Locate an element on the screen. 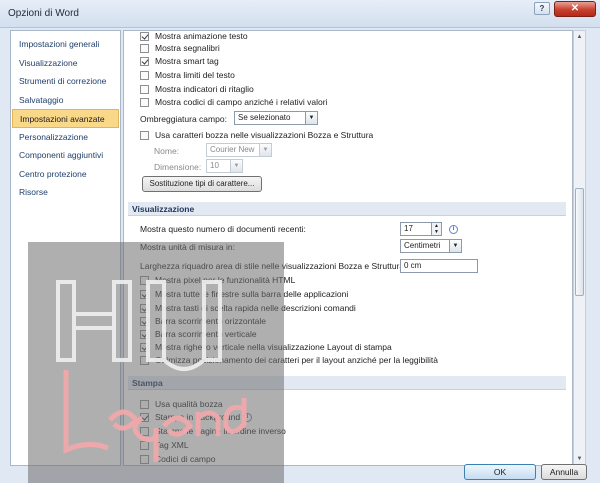 The image size is (600, 483). sidebar-item-save: Salvataggio is located at coordinates (65, 100).